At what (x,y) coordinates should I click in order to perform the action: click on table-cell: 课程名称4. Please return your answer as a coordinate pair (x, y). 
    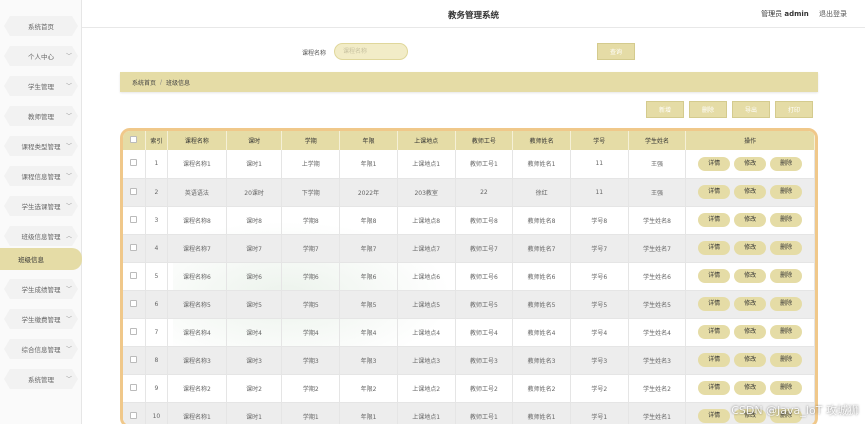
    Looking at the image, I should click on (197, 332).